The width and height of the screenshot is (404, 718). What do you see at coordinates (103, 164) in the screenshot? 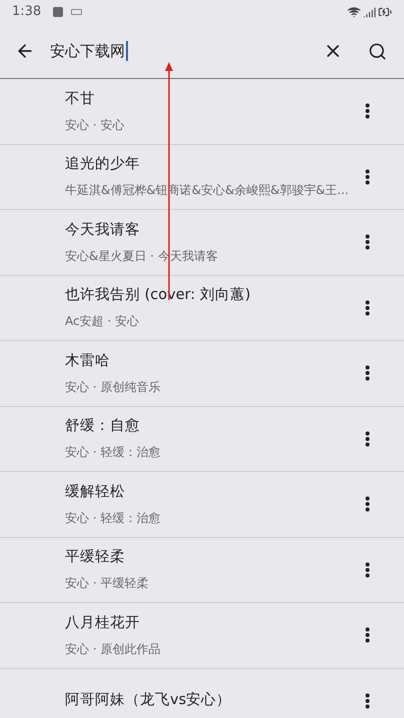
I see `song-title: 追光的少年` at bounding box center [103, 164].